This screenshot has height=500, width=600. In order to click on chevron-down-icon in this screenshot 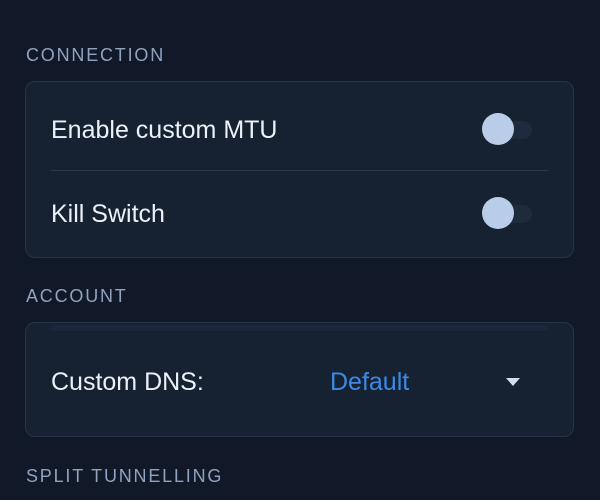, I will do `click(513, 382)`.